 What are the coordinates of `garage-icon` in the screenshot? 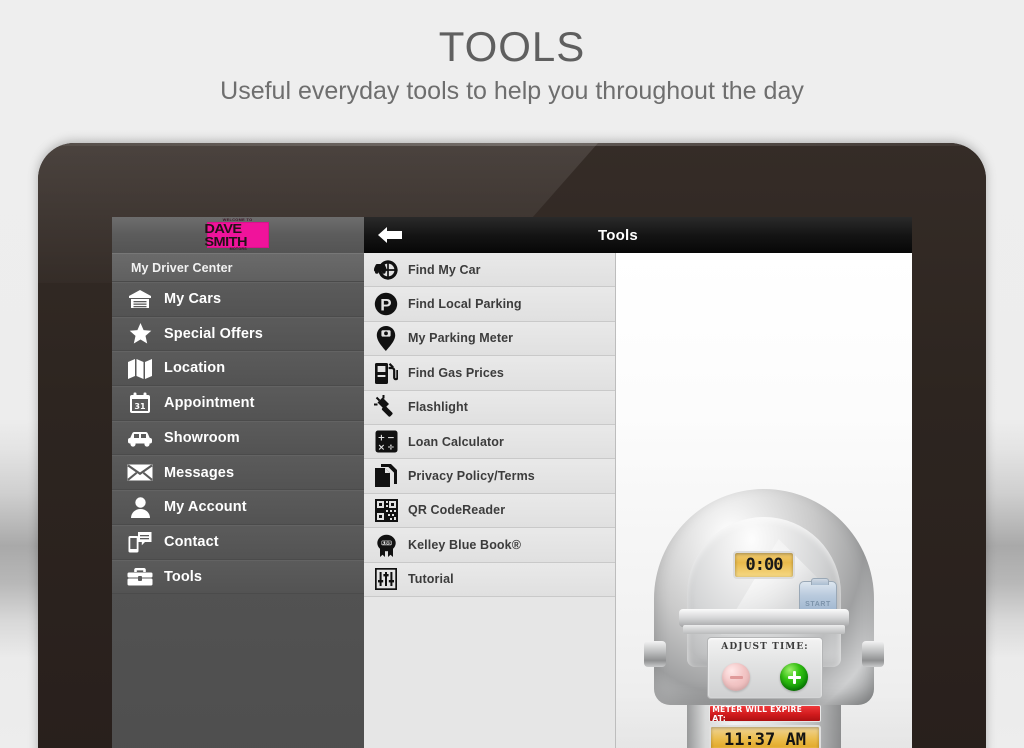 It's located at (140, 299).